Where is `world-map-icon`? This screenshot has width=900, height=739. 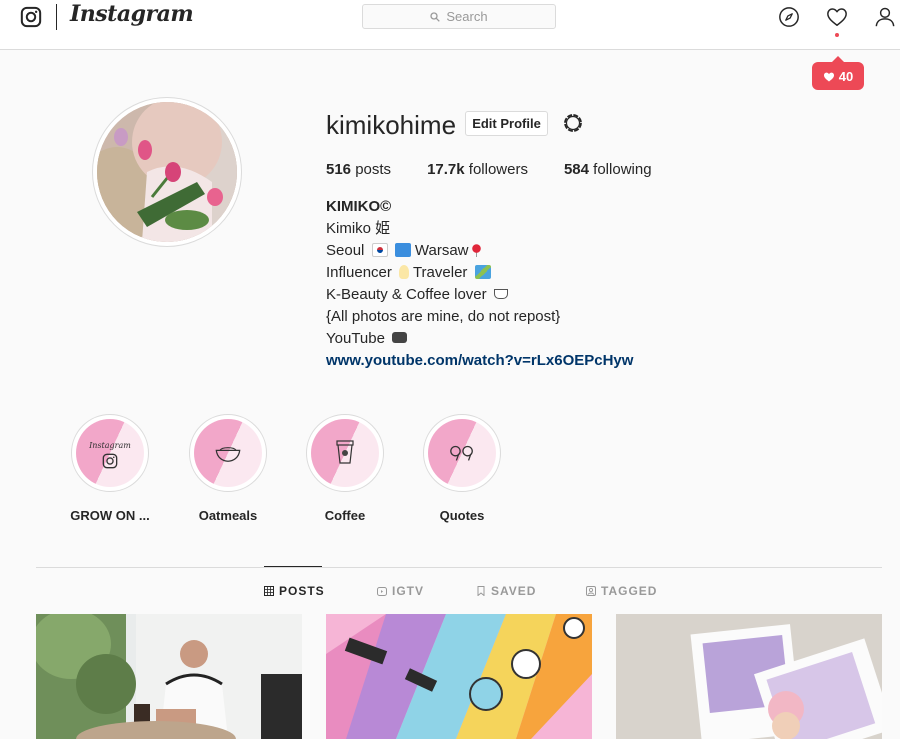
world-map-icon is located at coordinates (482, 272).